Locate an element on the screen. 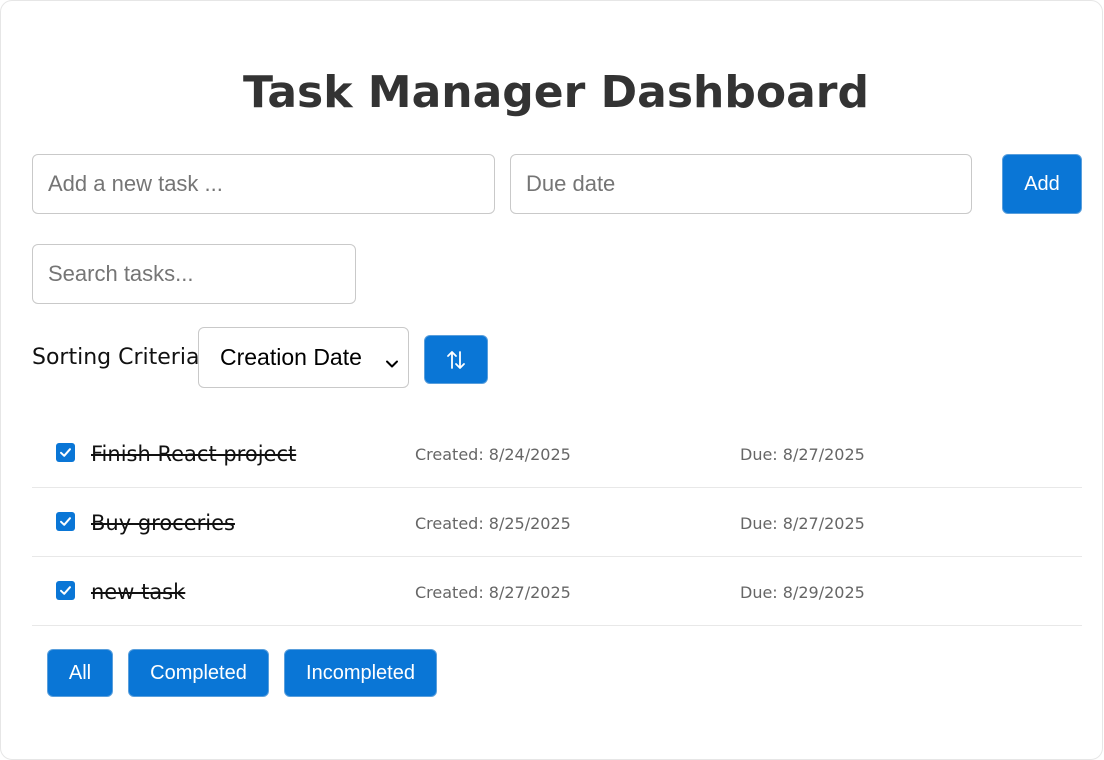 This screenshot has width=1104, height=760. task-created-date: Created: 8/27/2025 is located at coordinates (493, 592).